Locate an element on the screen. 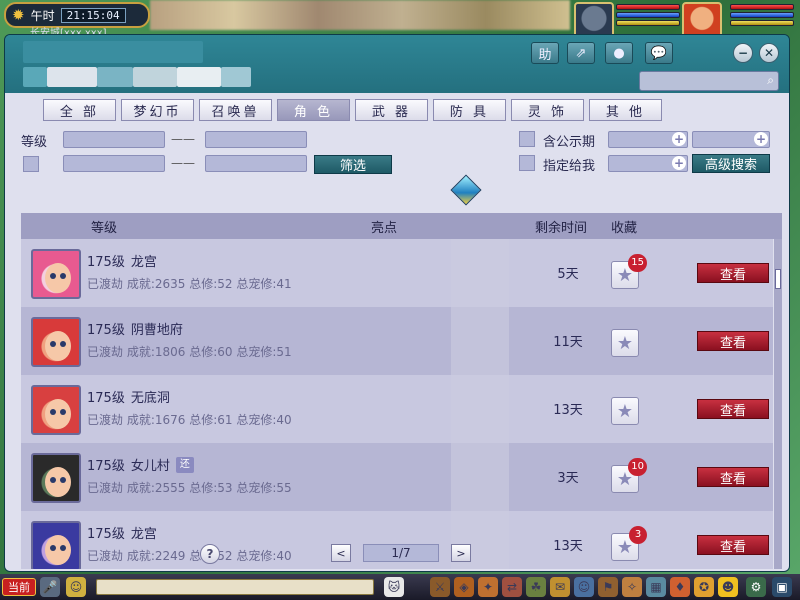 Image resolution: width=800 pixels, height=600 pixels. pet-icon: 🐱 is located at coordinates (394, 587).